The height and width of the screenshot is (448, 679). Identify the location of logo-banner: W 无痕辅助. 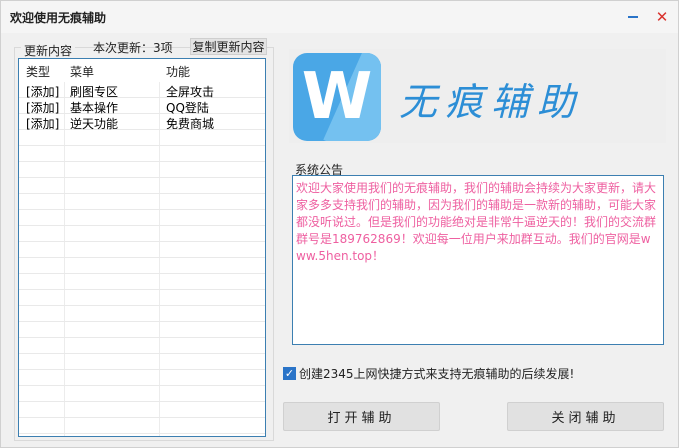
(477, 96).